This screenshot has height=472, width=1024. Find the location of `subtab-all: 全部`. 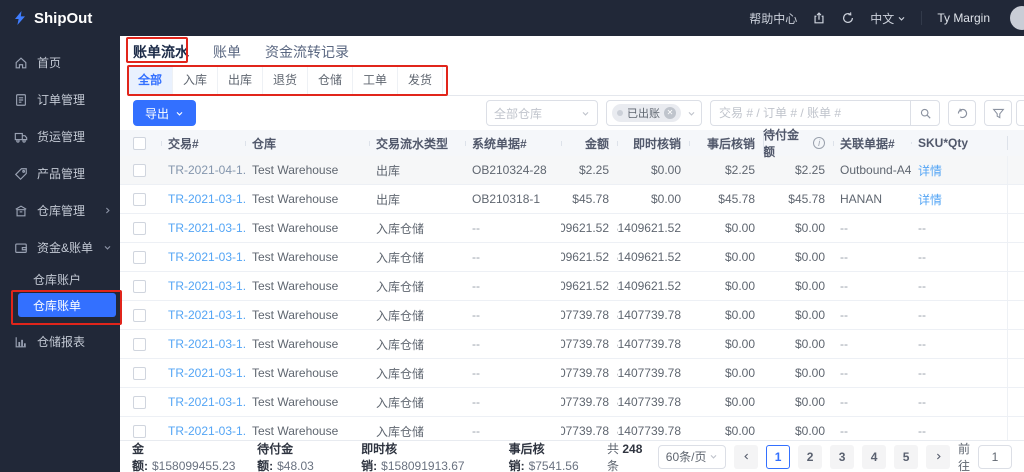

subtab-all: 全部 is located at coordinates (150, 80).